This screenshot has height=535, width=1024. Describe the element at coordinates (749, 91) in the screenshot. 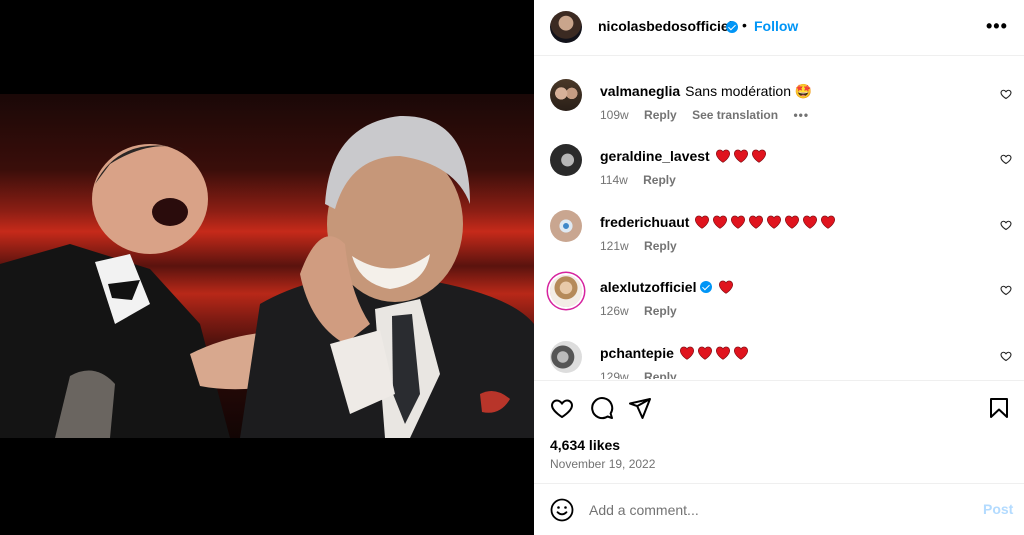

I see `comment-text: Sans modération 🤩` at that location.